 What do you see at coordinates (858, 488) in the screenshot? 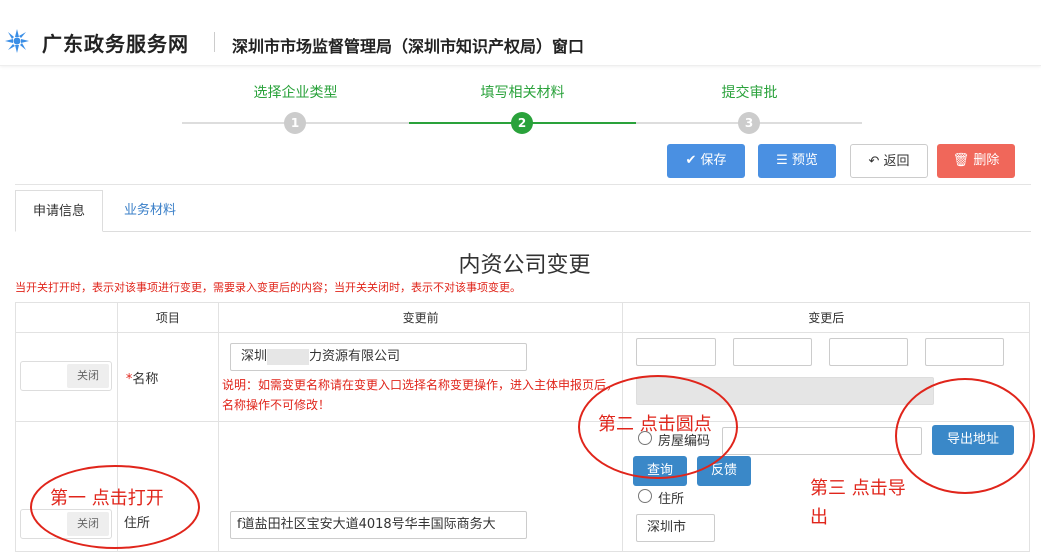
I see `annotation-third-line1: 第三 点击导` at bounding box center [858, 488].